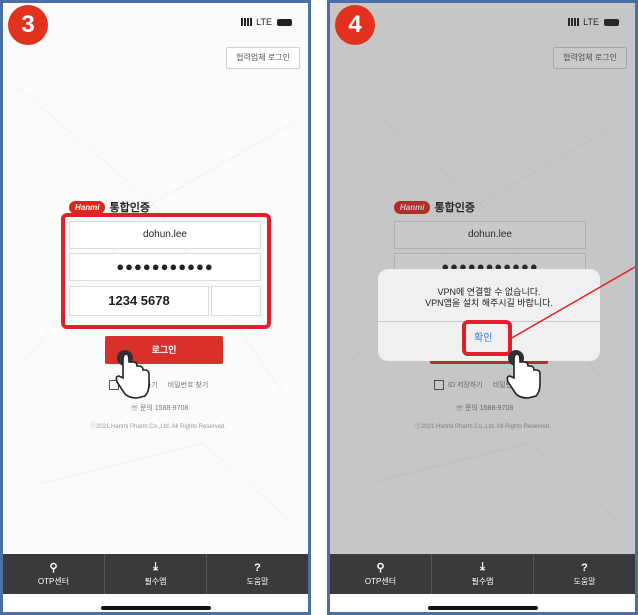 This screenshot has width=638, height=615. What do you see at coordinates (355, 25) in the screenshot?
I see `step-badge: 4` at bounding box center [355, 25].